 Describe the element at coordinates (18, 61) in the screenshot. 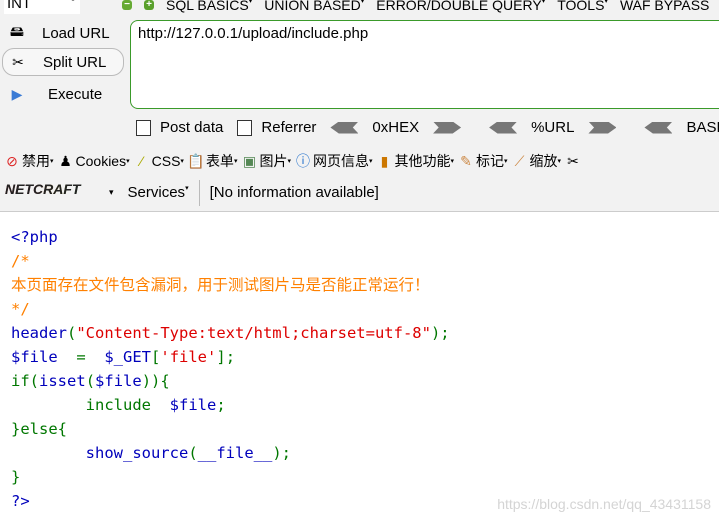

I see `scissors-icon: ✂` at that location.